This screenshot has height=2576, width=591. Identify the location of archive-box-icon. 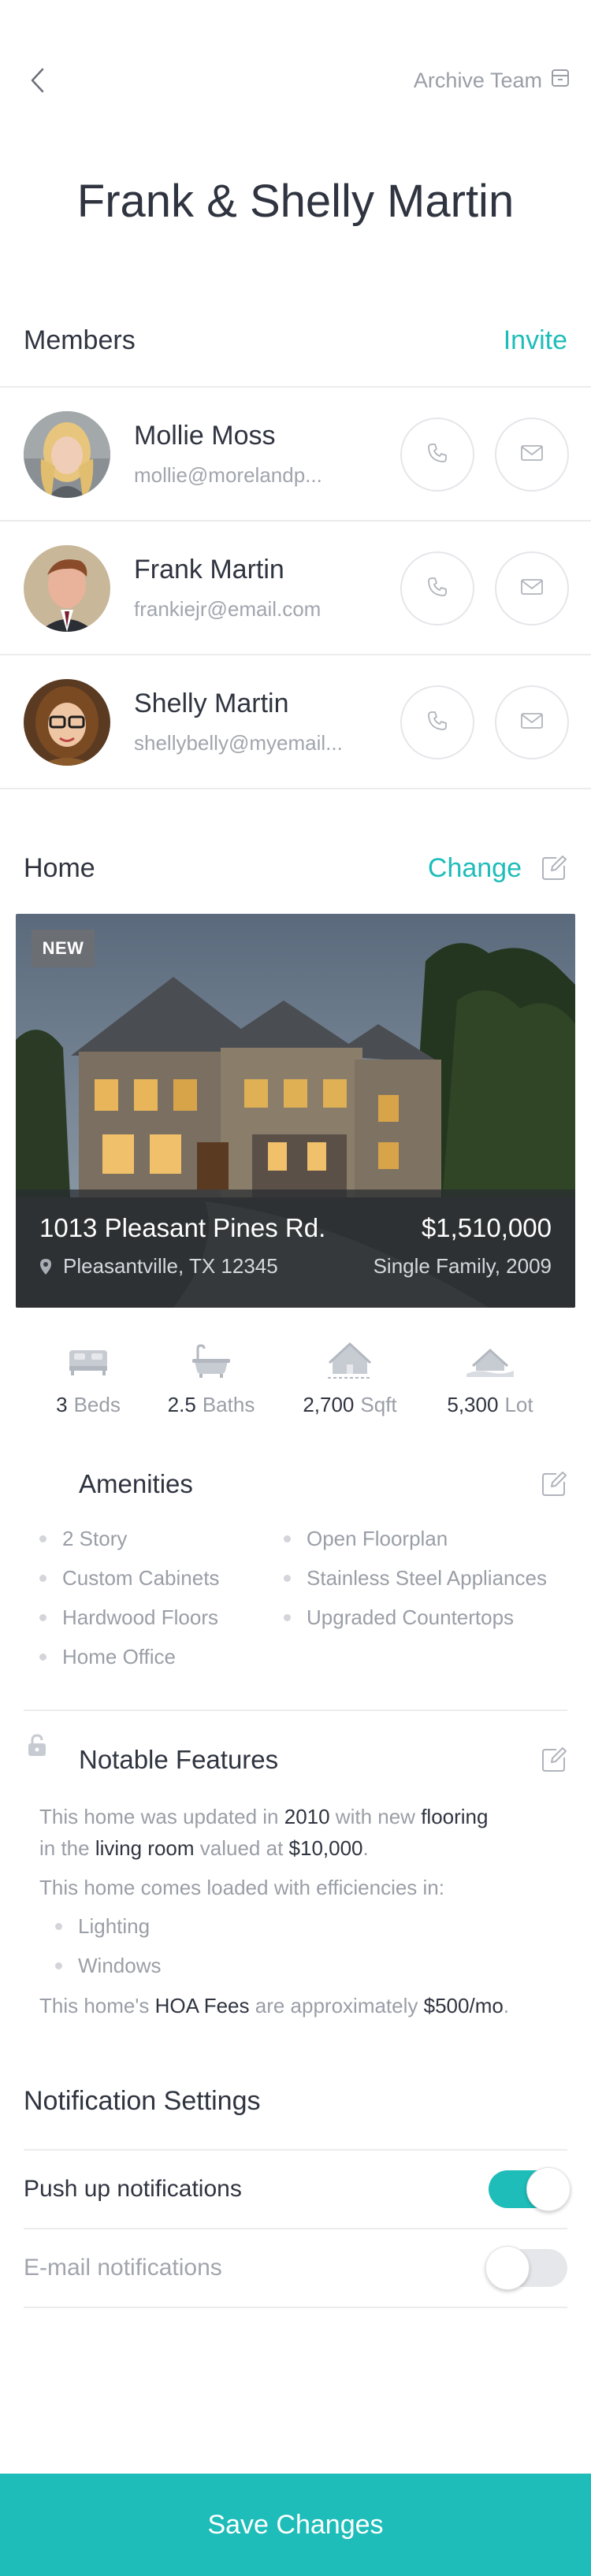
(560, 81).